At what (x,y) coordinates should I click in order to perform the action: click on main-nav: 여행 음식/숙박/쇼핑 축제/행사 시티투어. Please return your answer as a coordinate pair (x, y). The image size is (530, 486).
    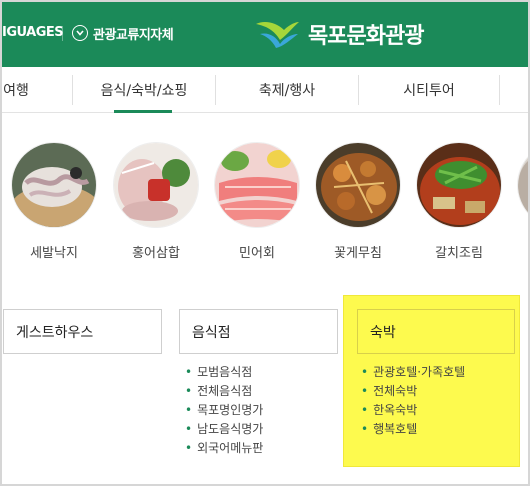
    Looking at the image, I should click on (265, 90).